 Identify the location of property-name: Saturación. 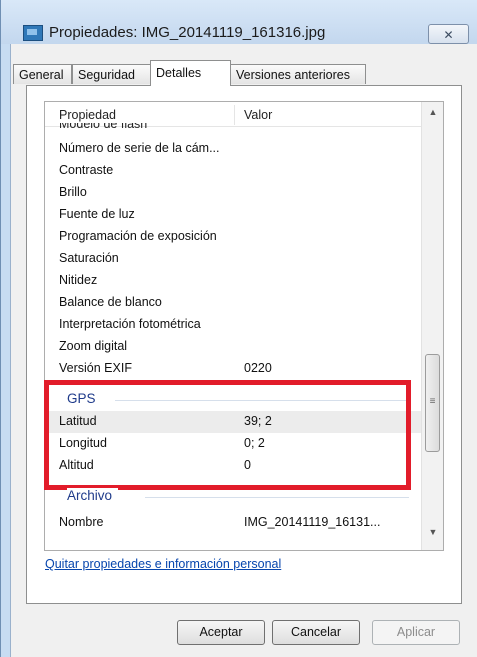
(89, 258).